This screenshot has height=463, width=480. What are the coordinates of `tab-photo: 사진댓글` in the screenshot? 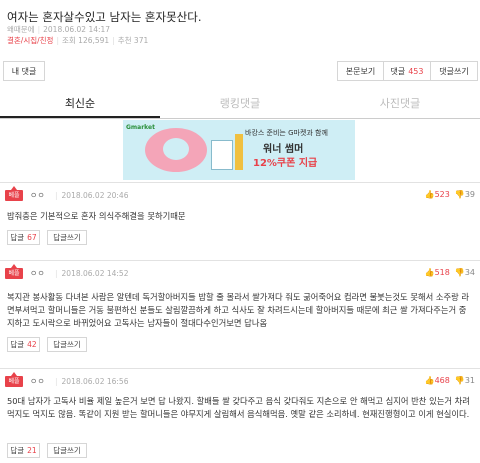 It's located at (400, 106).